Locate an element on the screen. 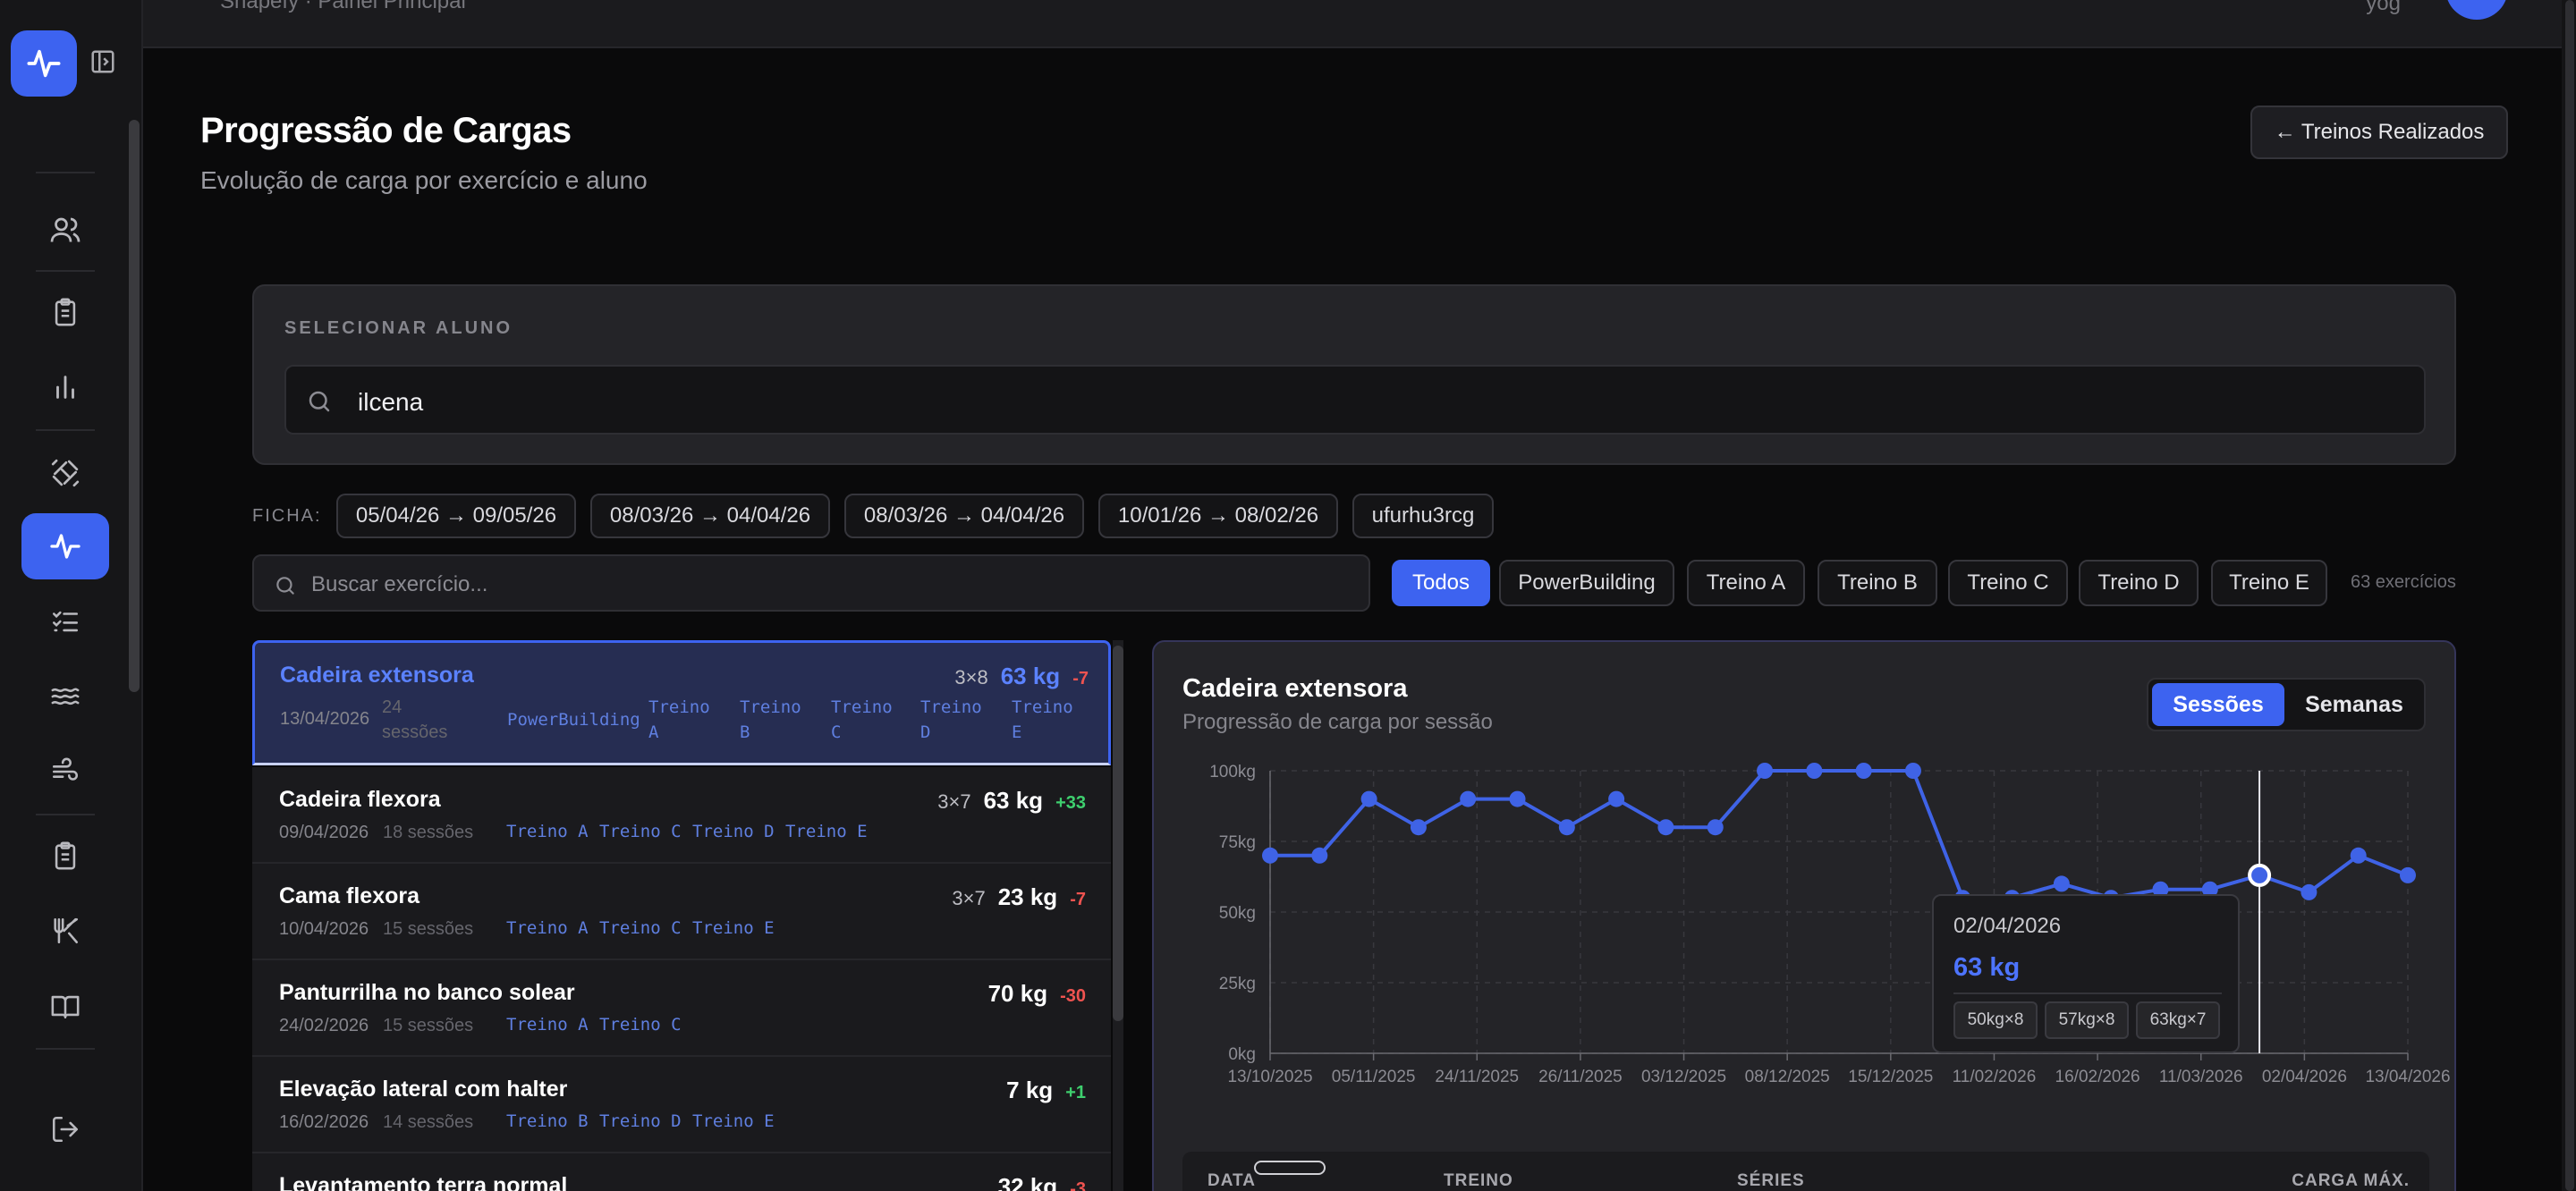 The width and height of the screenshot is (2576, 1191). sidebar-item-logout is located at coordinates (65, 1129).